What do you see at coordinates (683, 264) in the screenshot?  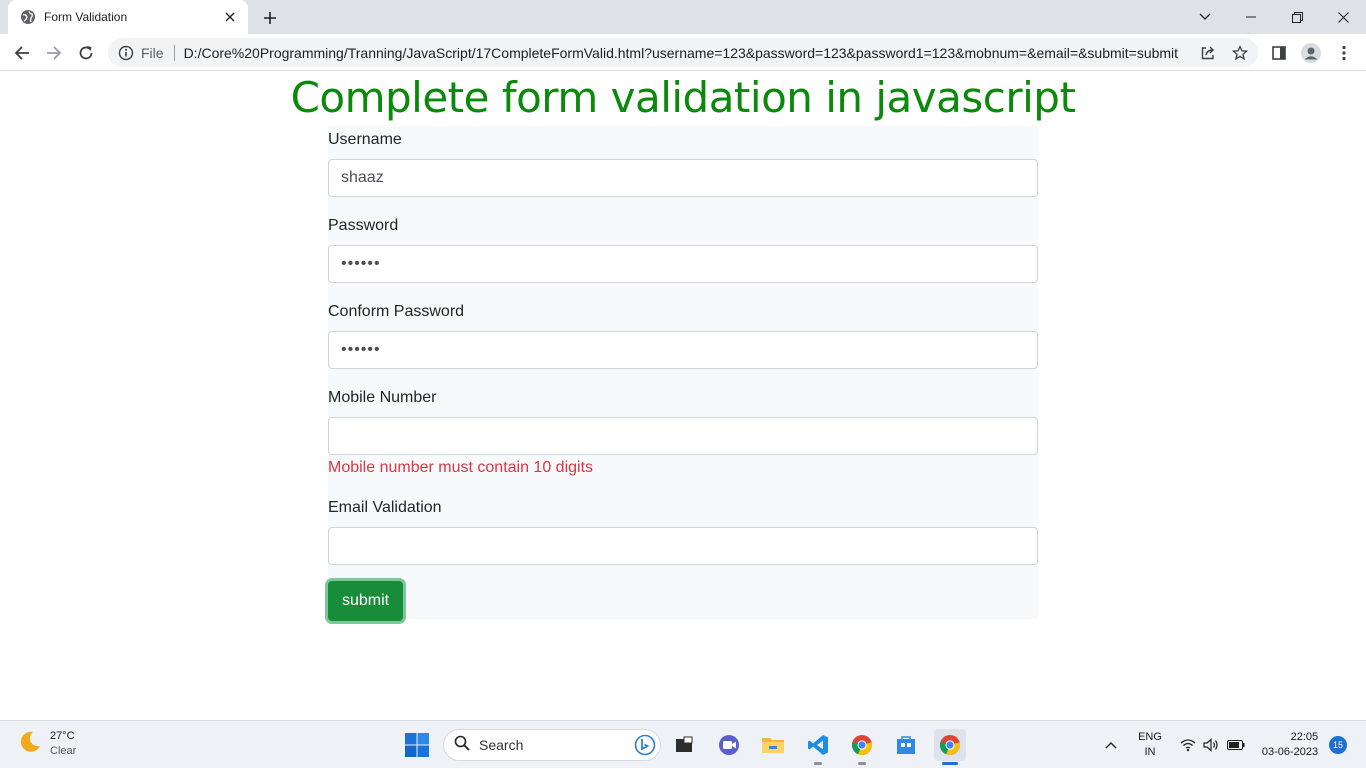 I see `password-input: ••••••` at bounding box center [683, 264].